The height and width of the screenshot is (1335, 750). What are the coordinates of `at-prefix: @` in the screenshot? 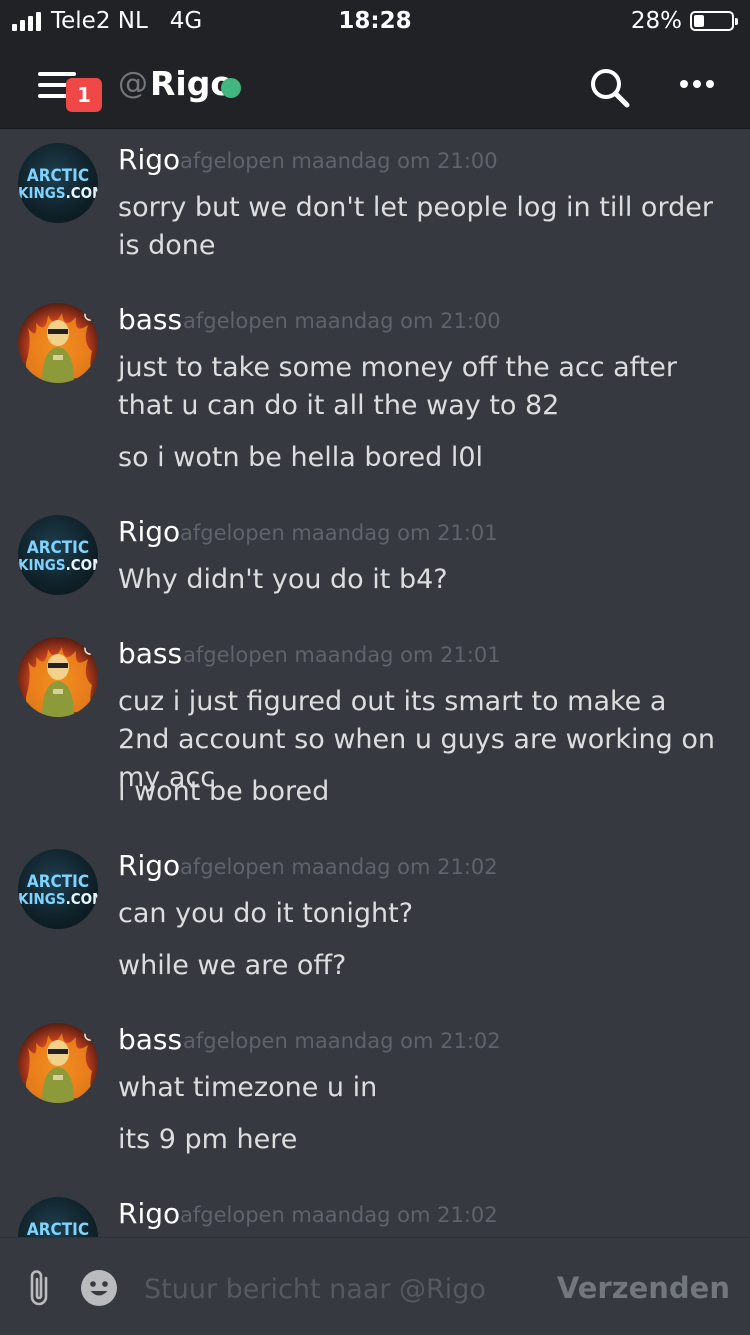 It's located at (133, 83).